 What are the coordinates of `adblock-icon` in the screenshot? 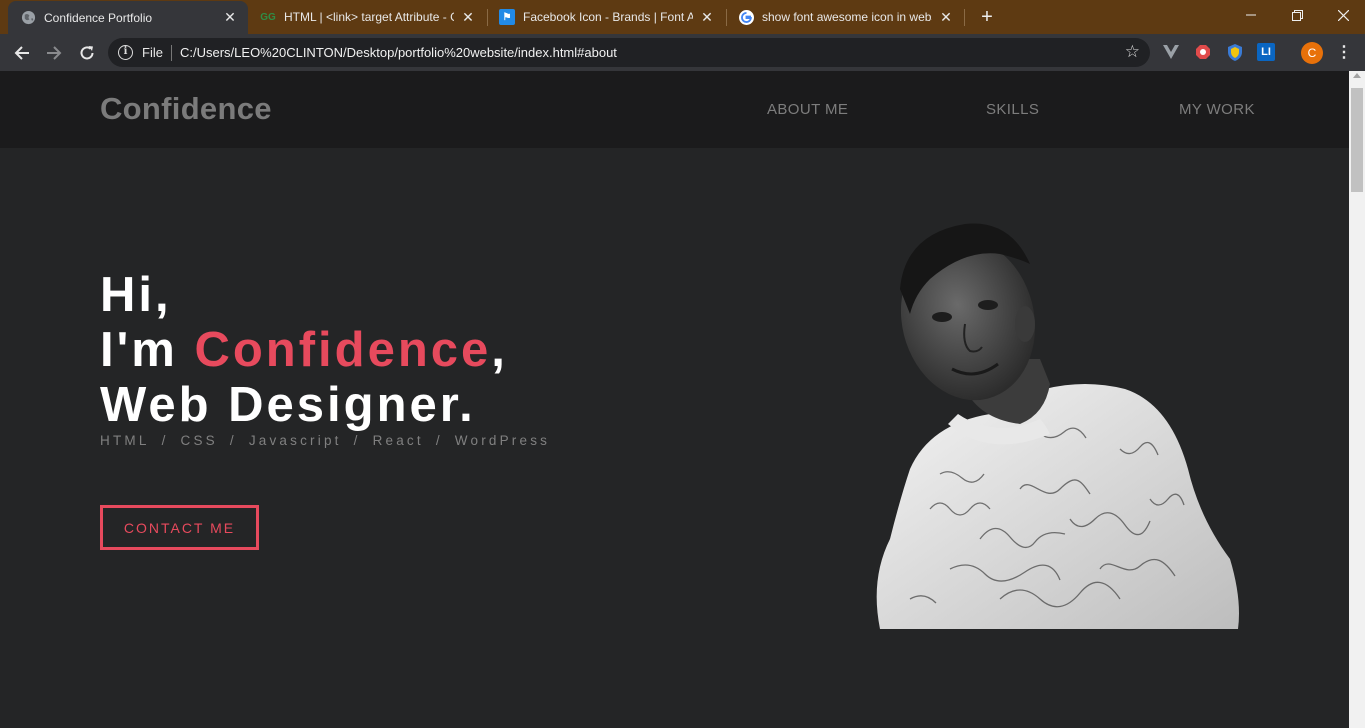 It's located at (1203, 52).